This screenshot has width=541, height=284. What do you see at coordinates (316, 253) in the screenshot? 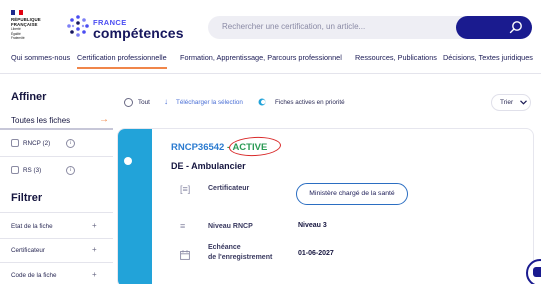
I see `echeance-value: 01-06-2027` at bounding box center [316, 253].